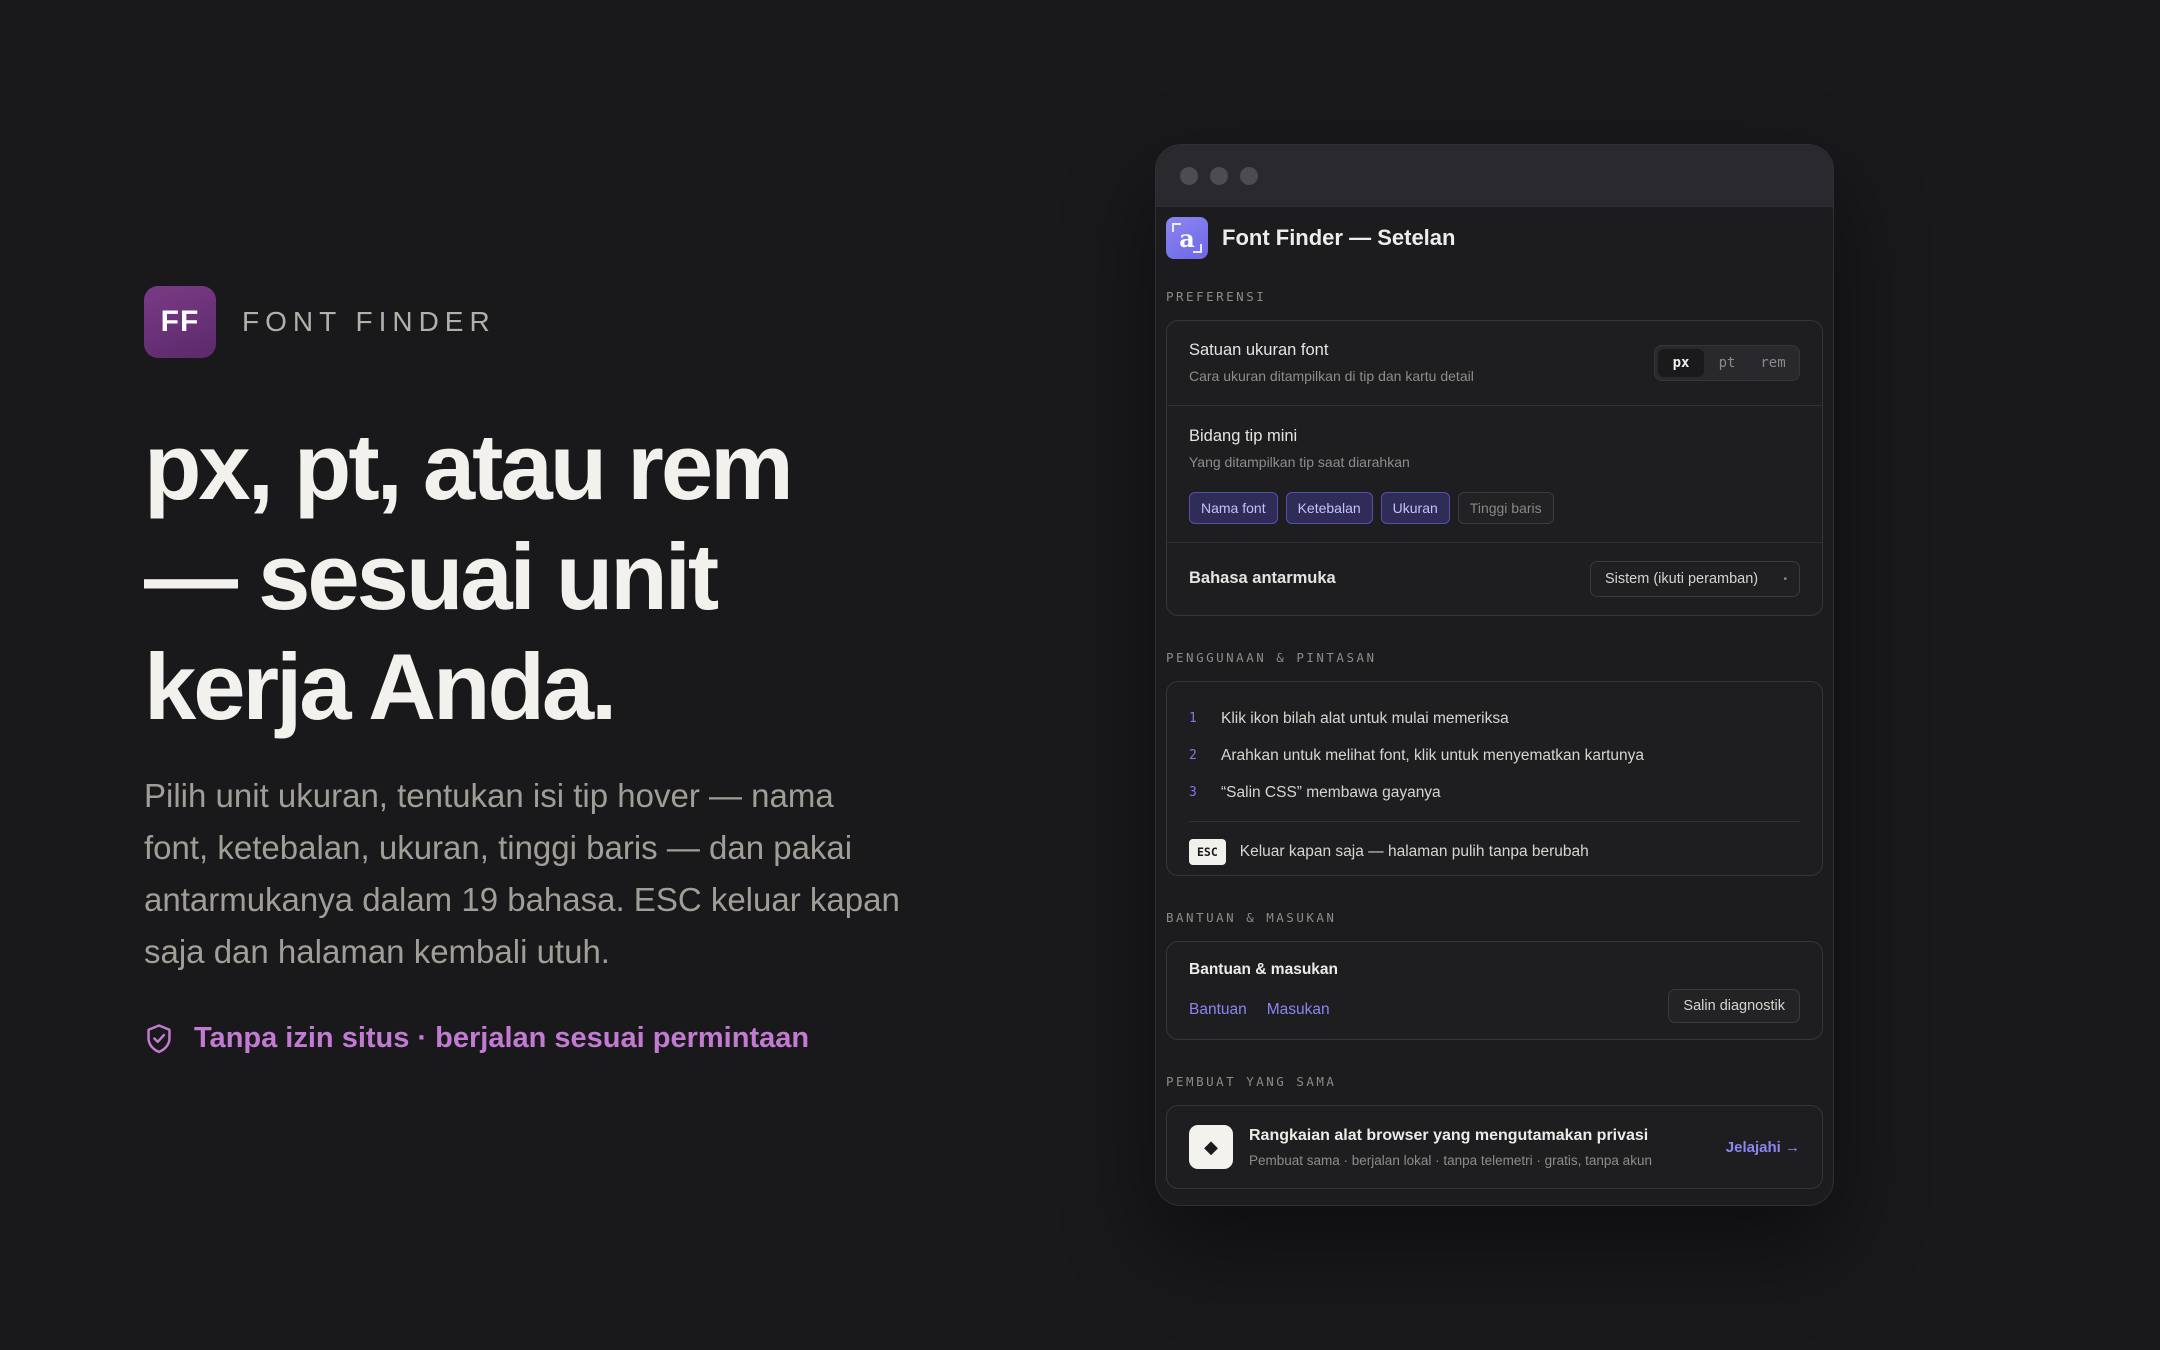  Describe the element at coordinates (1329, 508) in the screenshot. I see `chip-weight: Ketebalan` at that location.